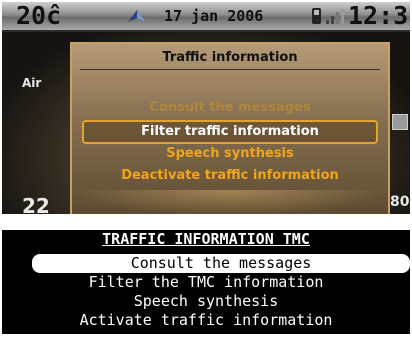 The width and height of the screenshot is (412, 338). I want to click on status-bar: 20ĉ 17 jan 2006 12:3, so click(206, 17).